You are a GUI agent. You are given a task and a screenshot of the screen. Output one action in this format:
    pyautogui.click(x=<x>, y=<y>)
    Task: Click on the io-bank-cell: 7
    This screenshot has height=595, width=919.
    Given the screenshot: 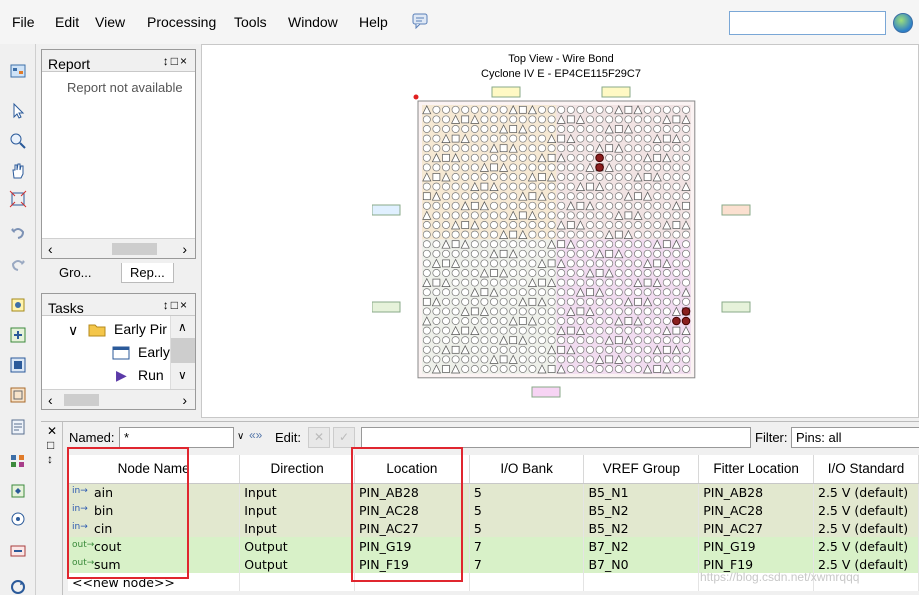 What is the action you would take?
    pyautogui.click(x=527, y=546)
    